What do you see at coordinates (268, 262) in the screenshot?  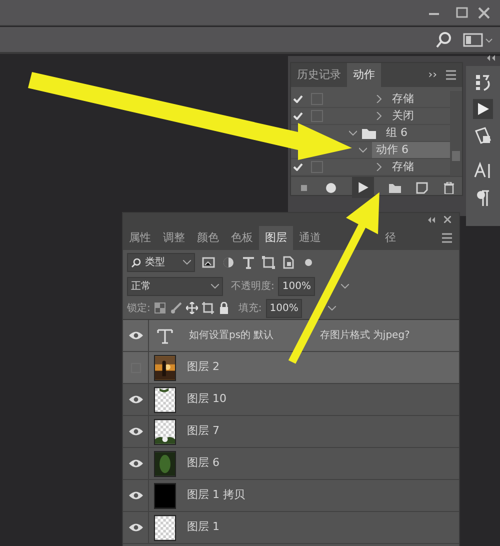 I see `shape-filter-icon` at bounding box center [268, 262].